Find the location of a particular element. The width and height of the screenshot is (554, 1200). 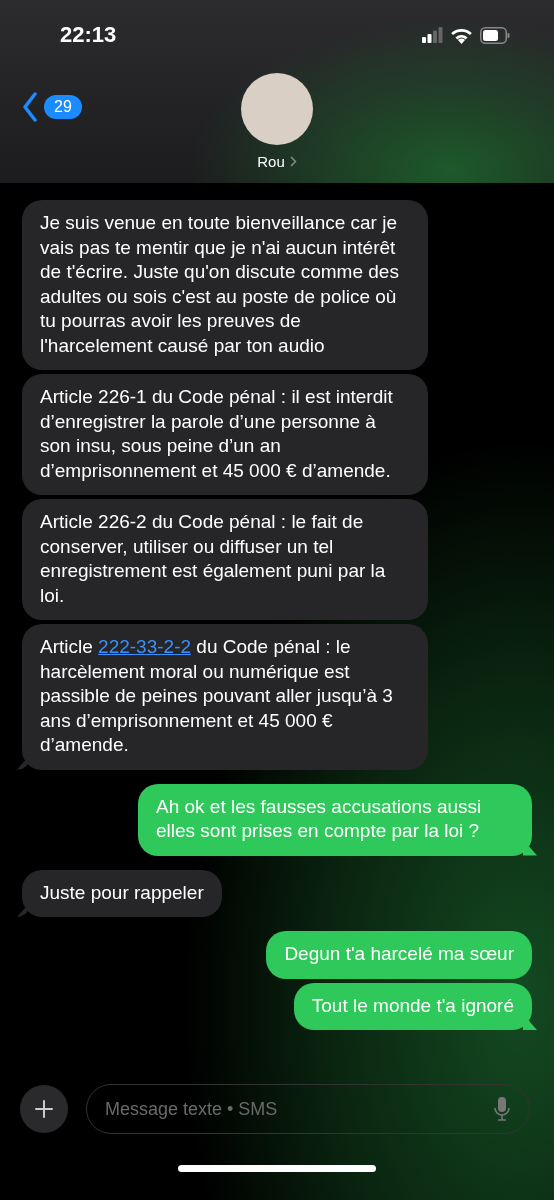

message-text: Degun t'a harcelé ma sœur is located at coordinates (399, 954).